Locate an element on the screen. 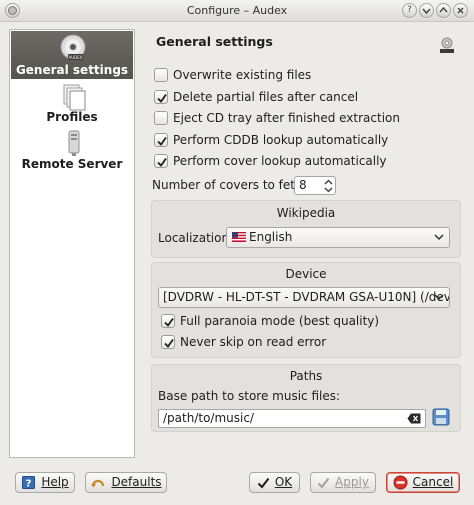 The image size is (474, 505). base-path-value: /path/to/music/ is located at coordinates (208, 418).